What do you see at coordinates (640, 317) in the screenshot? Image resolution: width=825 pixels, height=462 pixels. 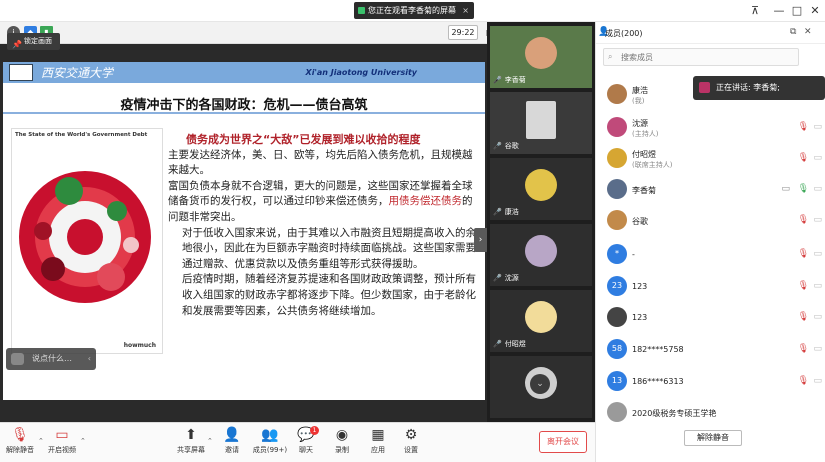 I see `member-name: 123` at bounding box center [640, 317].